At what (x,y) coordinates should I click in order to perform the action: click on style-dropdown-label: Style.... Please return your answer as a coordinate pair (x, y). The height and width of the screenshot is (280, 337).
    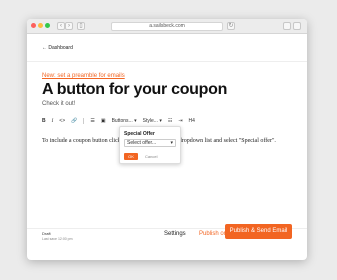
    Looking at the image, I should click on (150, 121).